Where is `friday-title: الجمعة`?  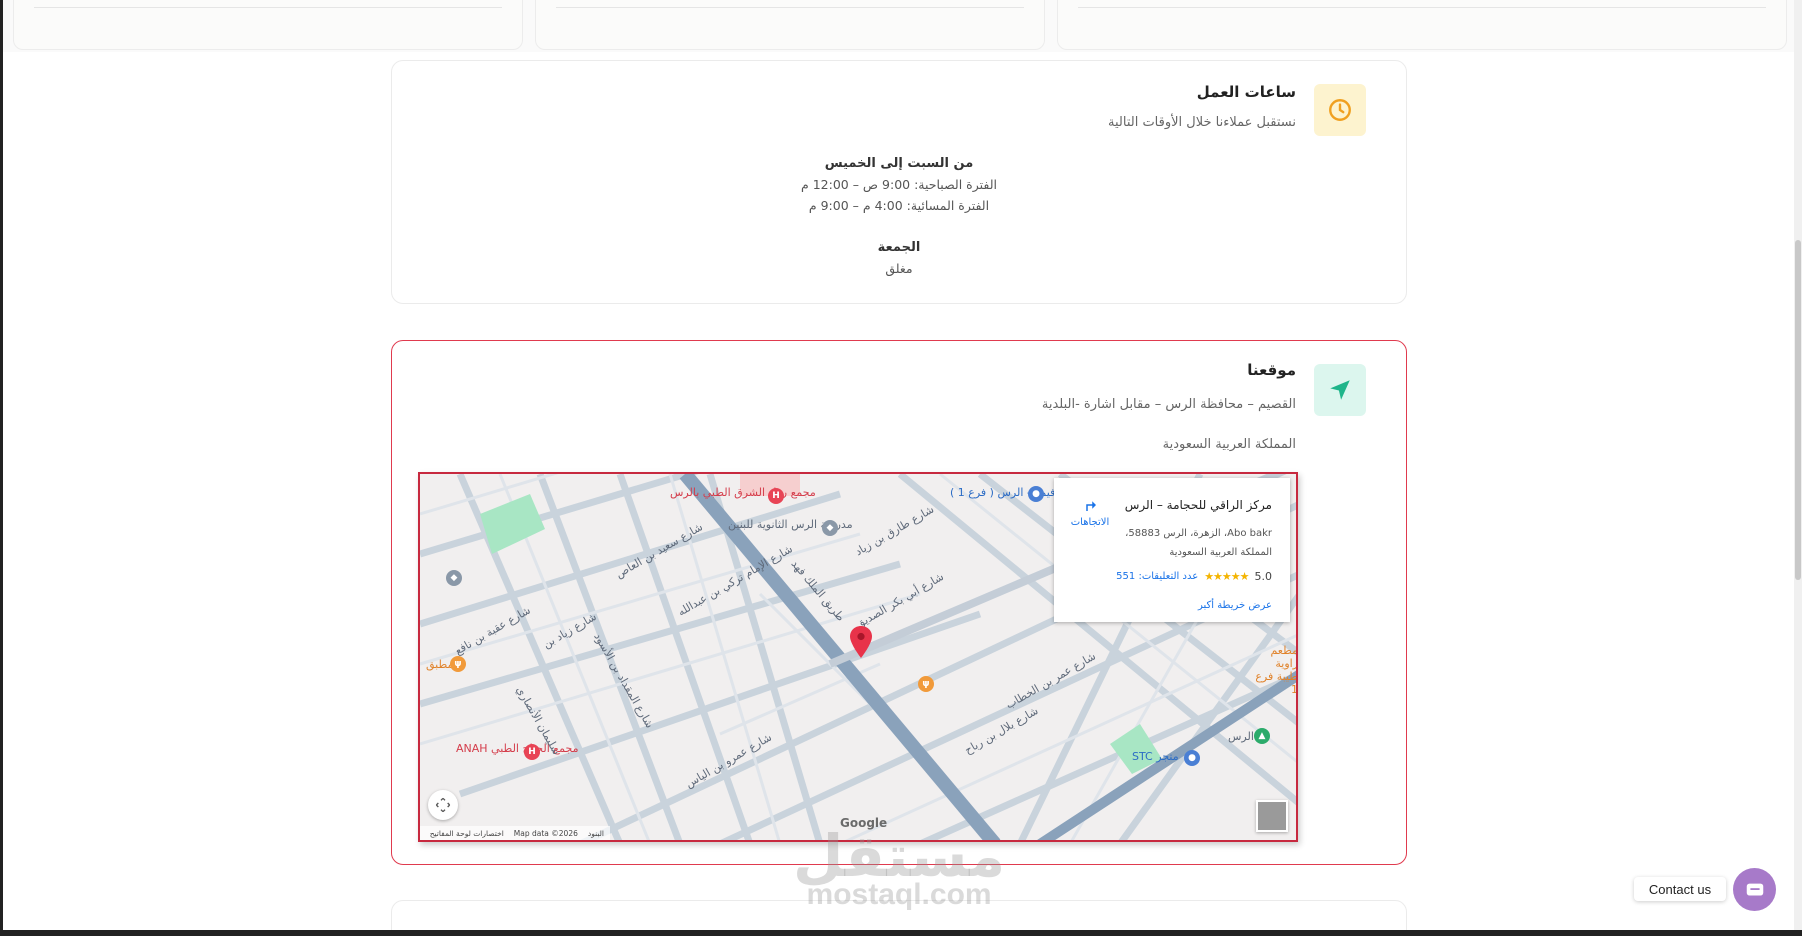 friday-title: الجمعة is located at coordinates (899, 247).